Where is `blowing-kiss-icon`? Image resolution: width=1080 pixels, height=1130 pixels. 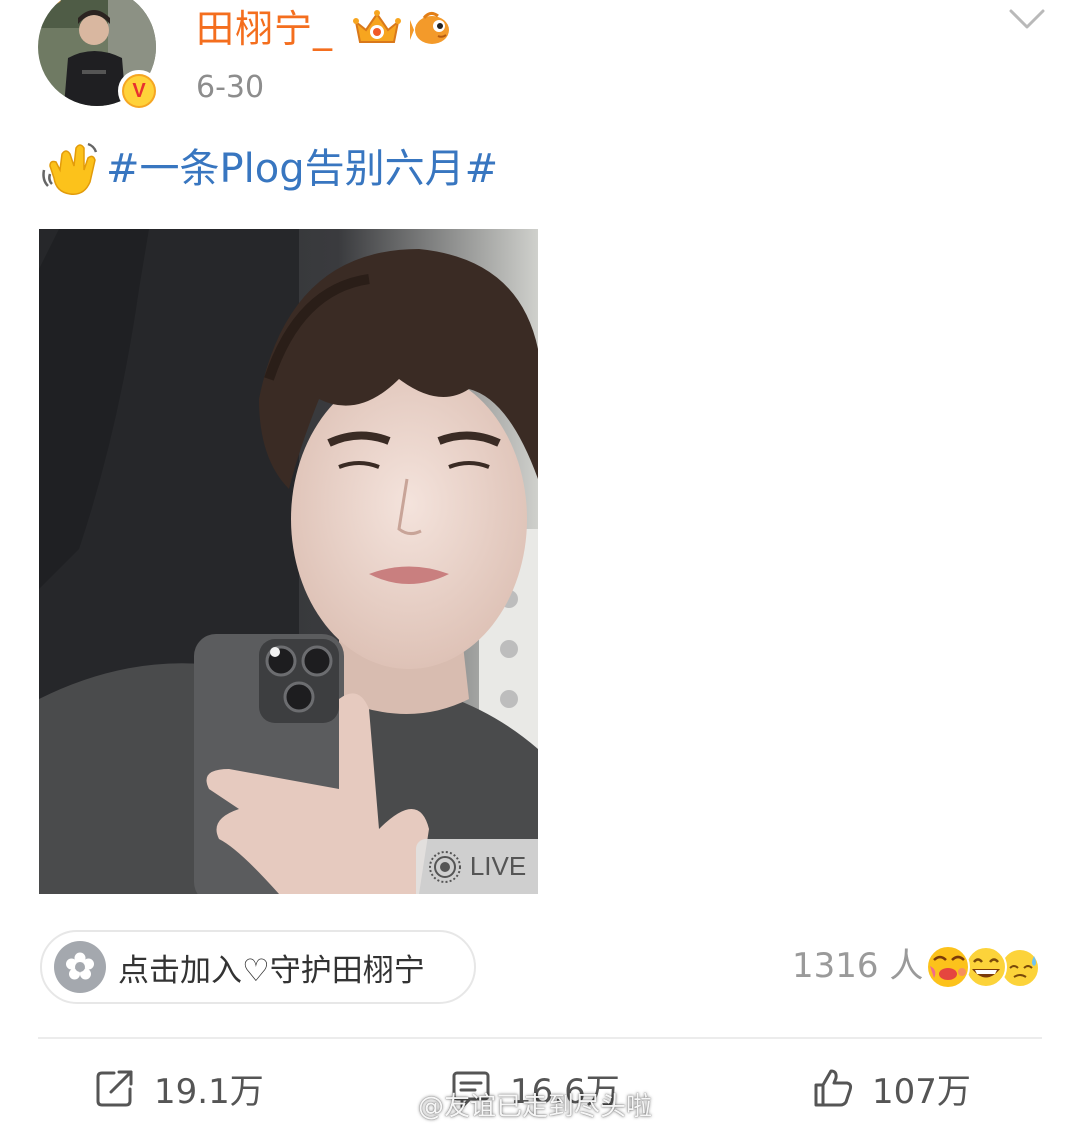
blowing-kiss-icon is located at coordinates (948, 967).